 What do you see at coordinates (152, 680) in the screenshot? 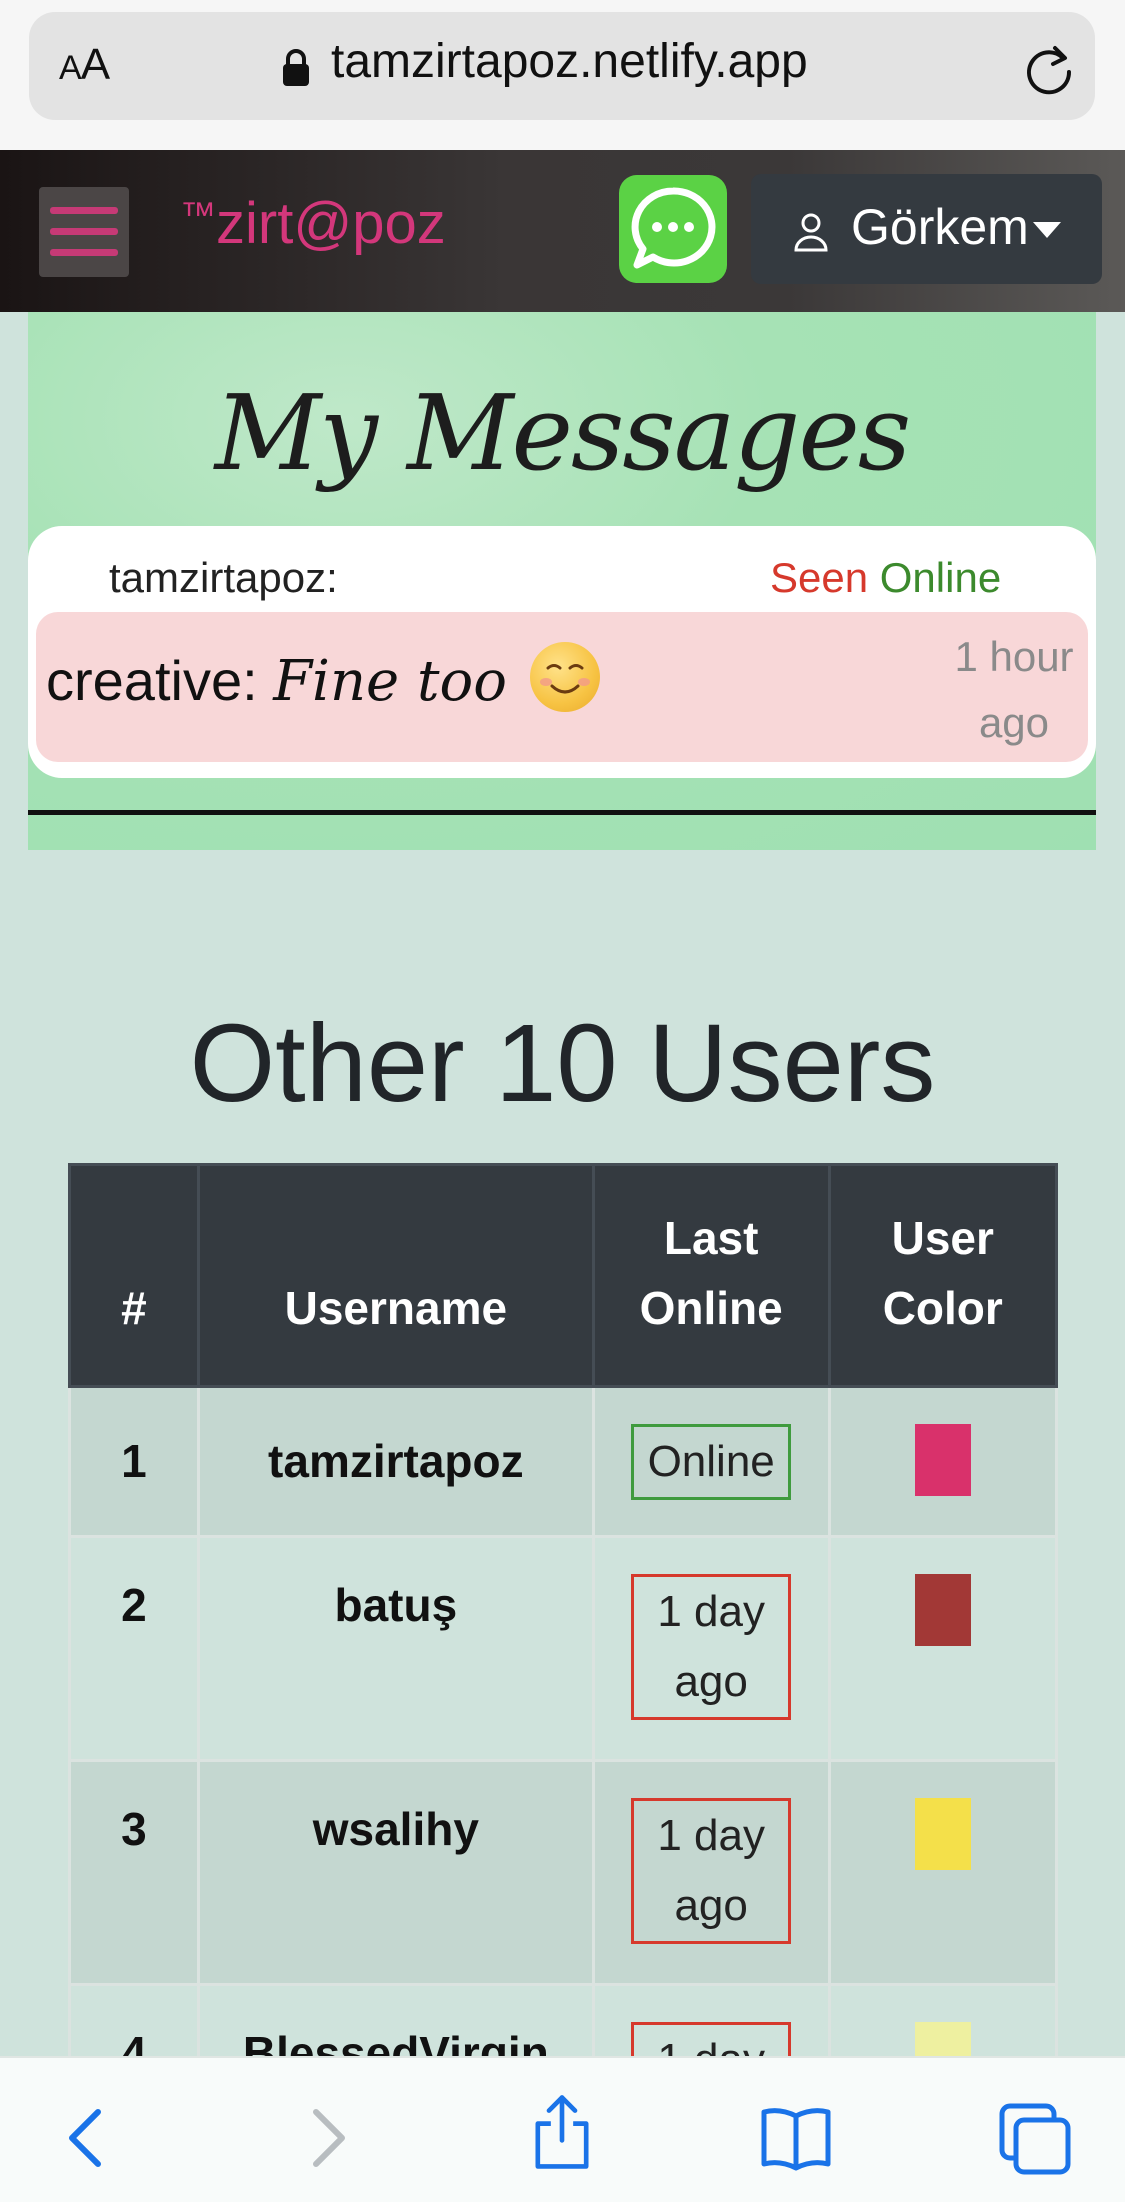
I see `message-sender: creative:` at bounding box center [152, 680].